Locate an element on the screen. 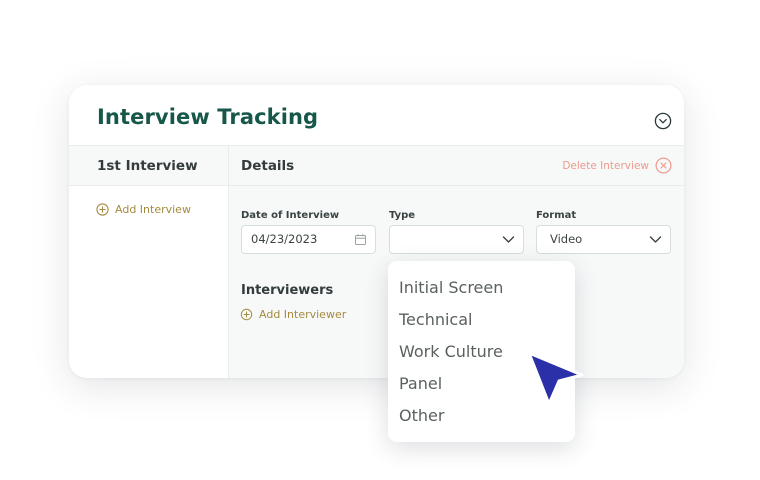 This screenshot has width=760, height=480. add-interview-label: Add Interview is located at coordinates (153, 209).